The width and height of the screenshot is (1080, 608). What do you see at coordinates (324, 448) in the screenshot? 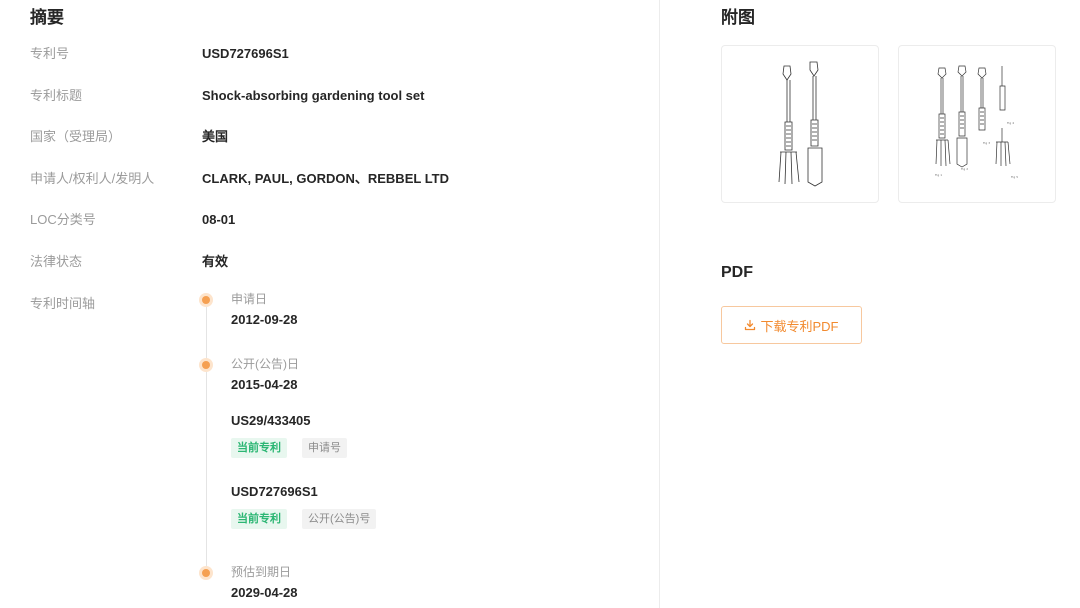
I see `application-number-badge: 申请号` at bounding box center [324, 448].